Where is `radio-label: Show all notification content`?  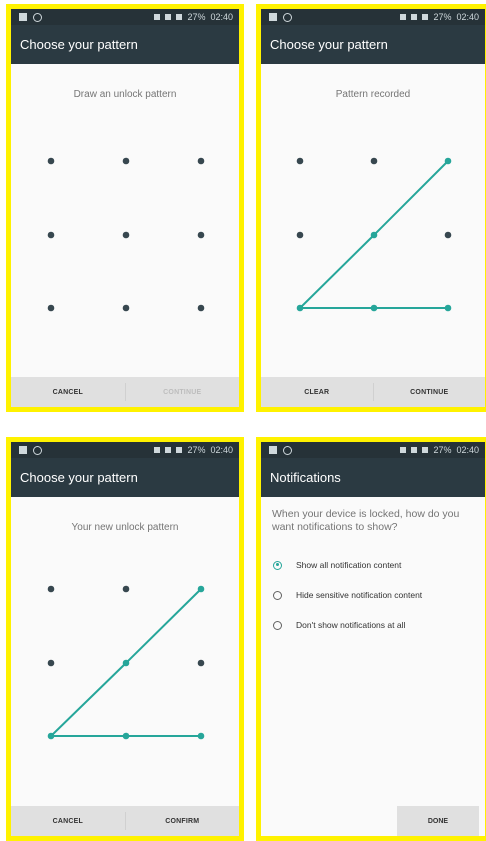
radio-label: Show all notification content is located at coordinates (349, 565).